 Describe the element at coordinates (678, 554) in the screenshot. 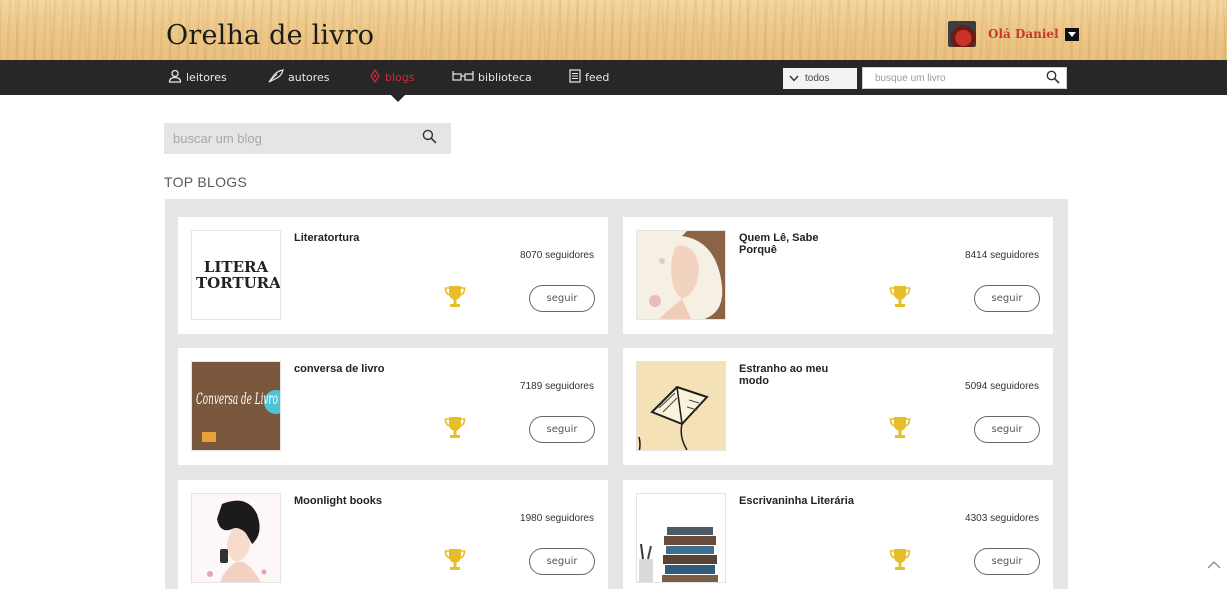

I see `books-illustration` at that location.